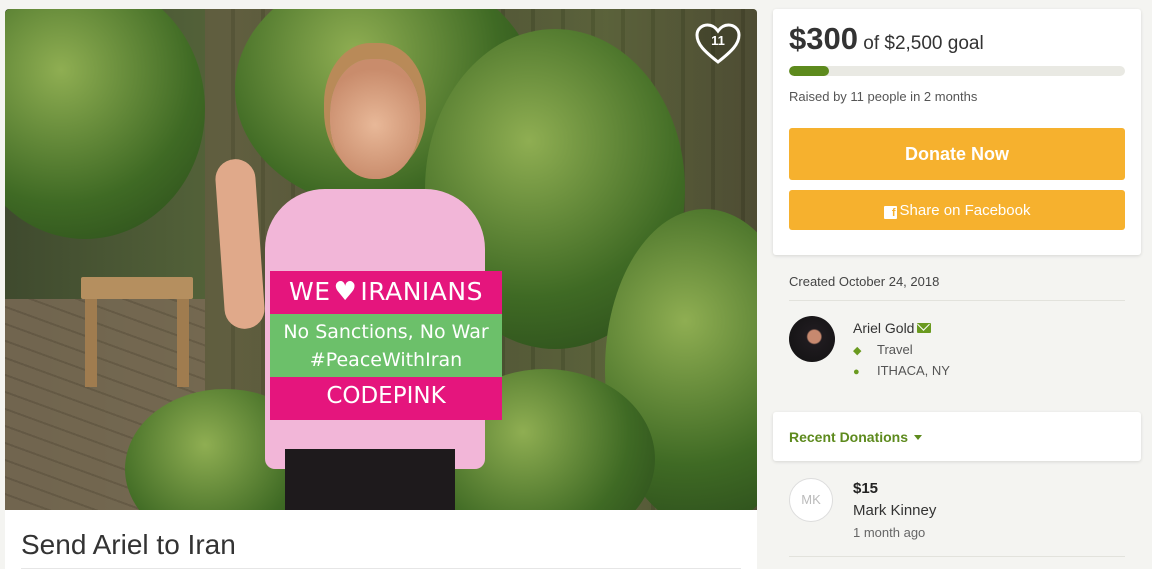 This screenshot has height=569, width=1152. I want to click on location-label: ITHACA, NY, so click(913, 370).